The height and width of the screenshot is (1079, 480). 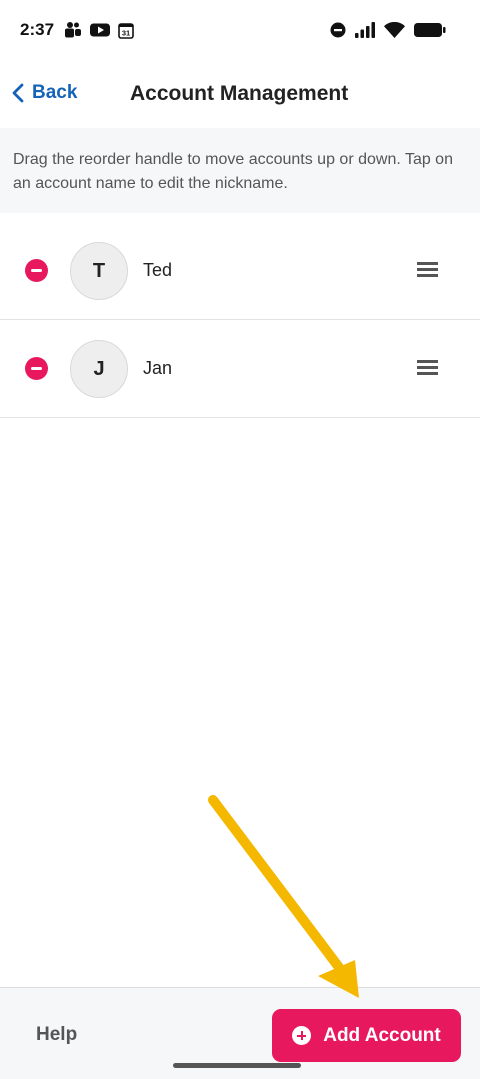 What do you see at coordinates (382, 1035) in the screenshot?
I see `add-account-label: Add Account` at bounding box center [382, 1035].